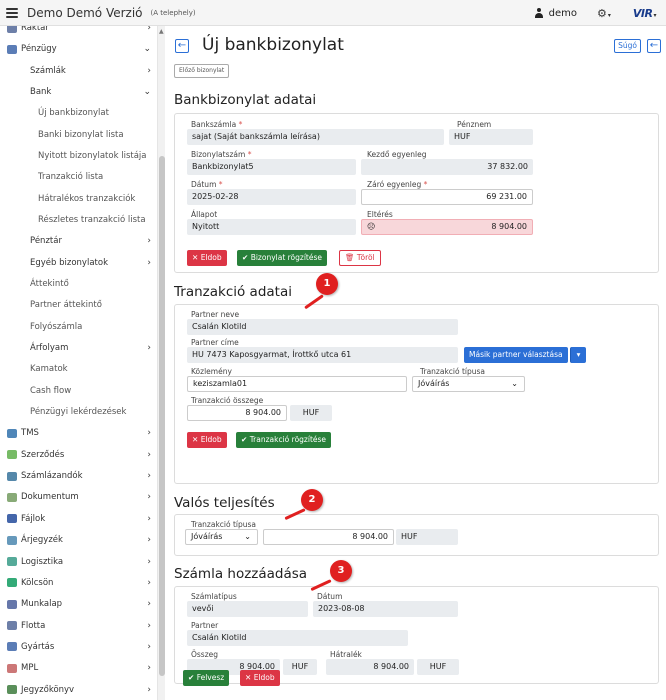 This screenshot has width=666, height=700. I want to click on discard-document-button: ✕ Eldob, so click(207, 258).